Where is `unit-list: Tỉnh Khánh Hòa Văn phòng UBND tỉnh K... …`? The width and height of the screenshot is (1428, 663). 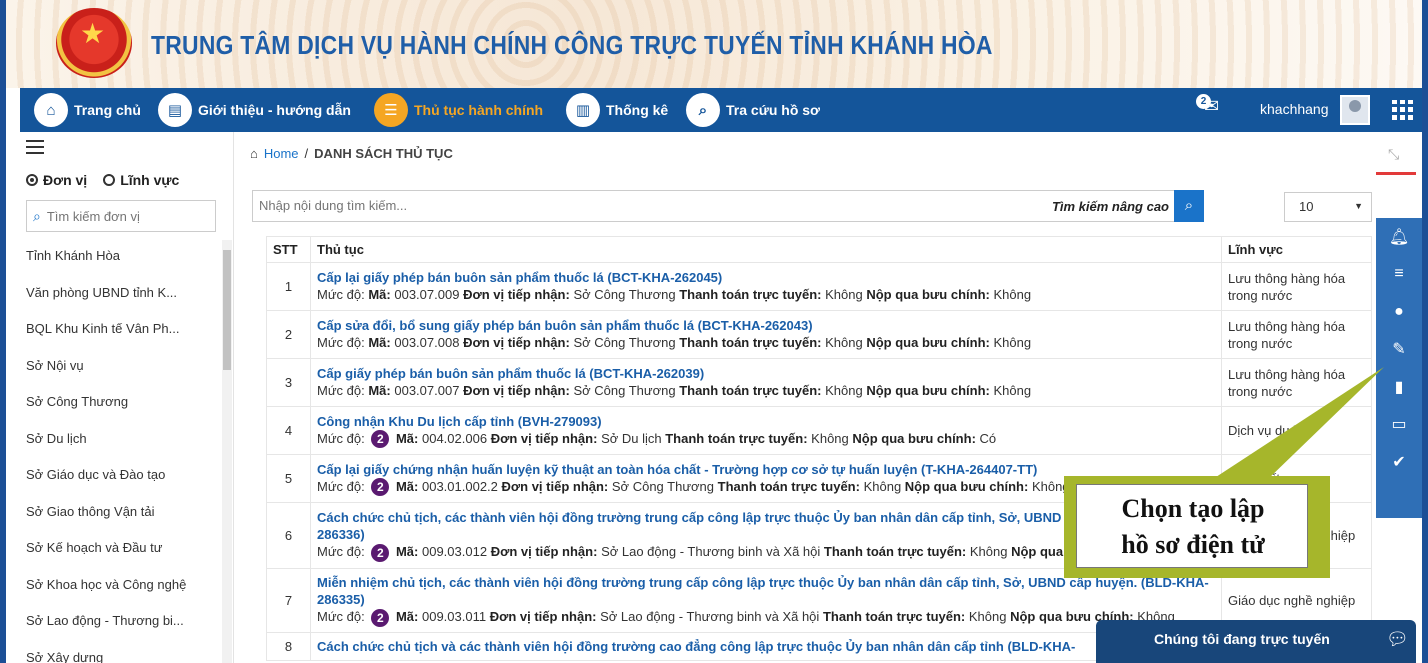 unit-list: Tỉnh Khánh Hòa Văn phòng UBND tỉnh K... … is located at coordinates (120, 450).